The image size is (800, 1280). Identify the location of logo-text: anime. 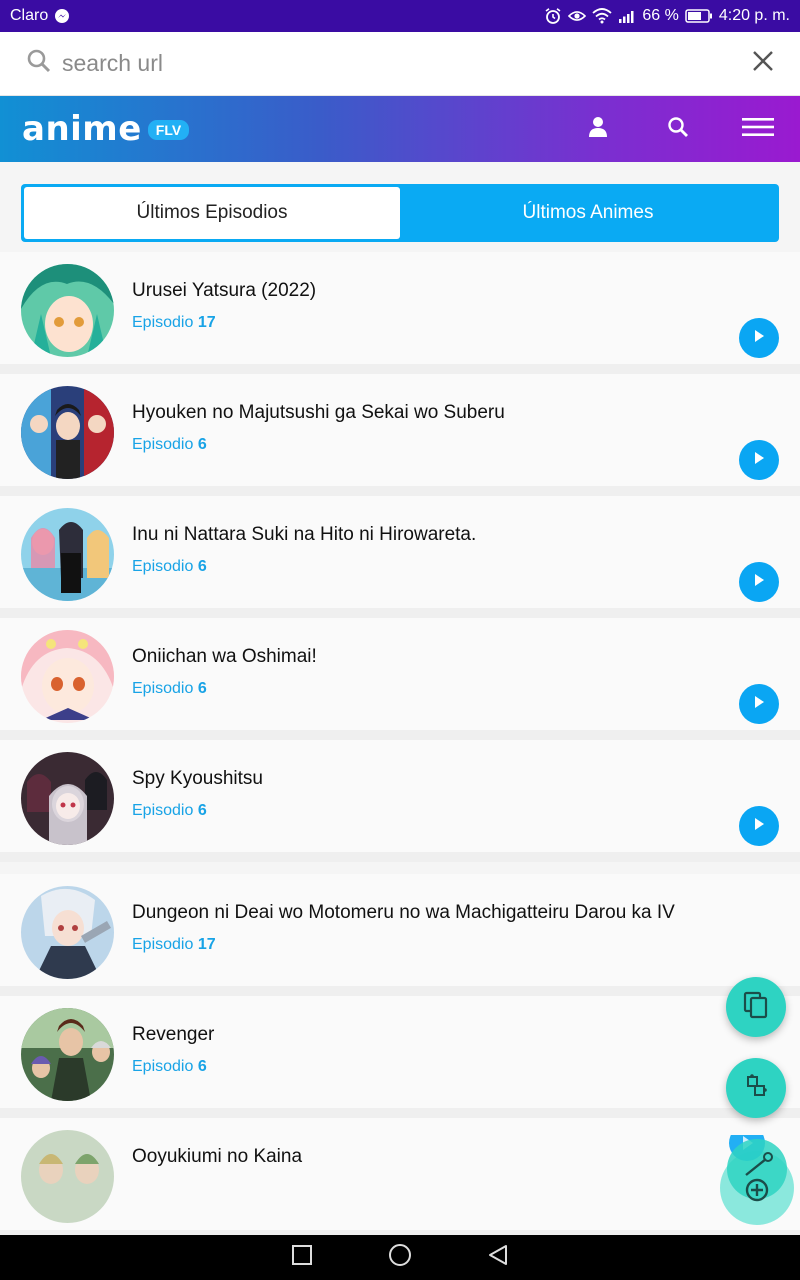
(82, 129).